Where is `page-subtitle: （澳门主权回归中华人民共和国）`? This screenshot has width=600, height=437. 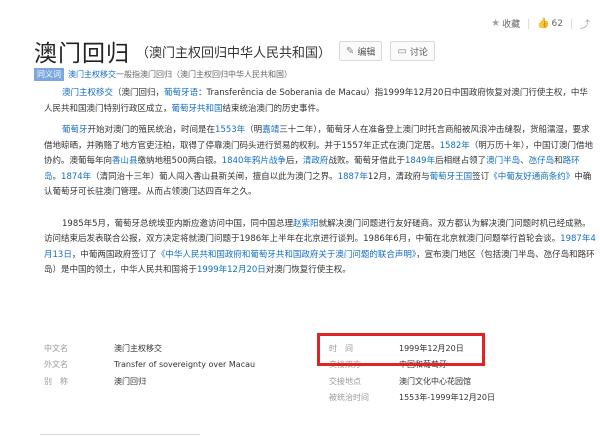 page-subtitle: （澳门主权回归中华人民共和国） is located at coordinates (234, 53).